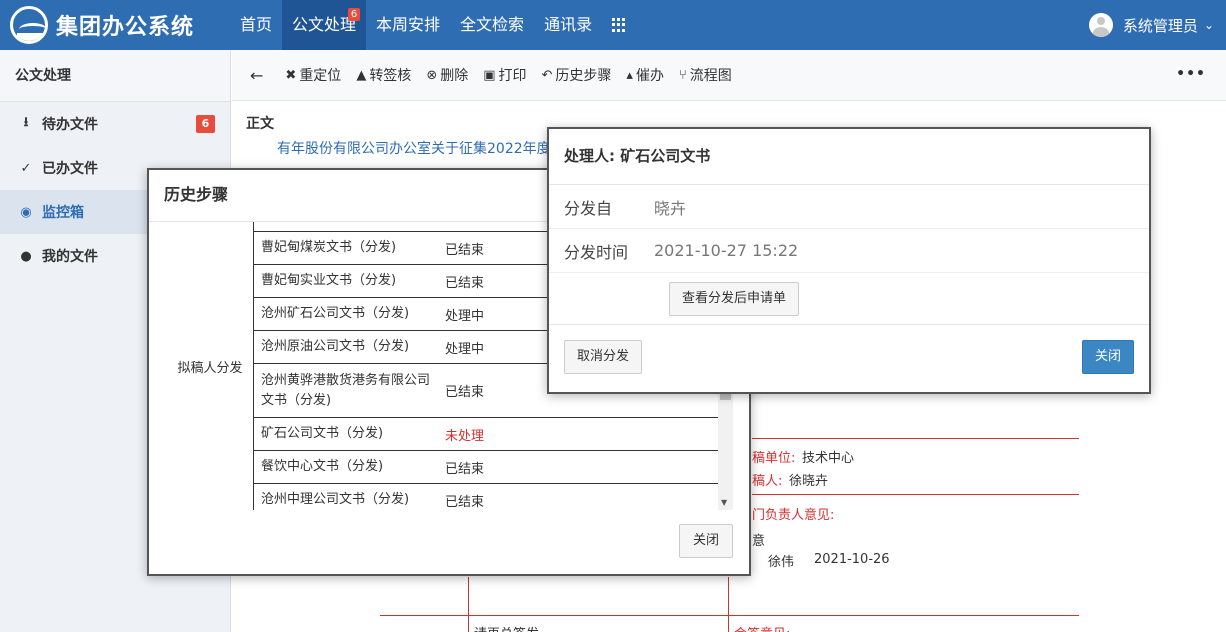 The image size is (1226, 632). Describe the element at coordinates (781, 562) in the screenshot. I see `signer-name: 徐伟` at that location.